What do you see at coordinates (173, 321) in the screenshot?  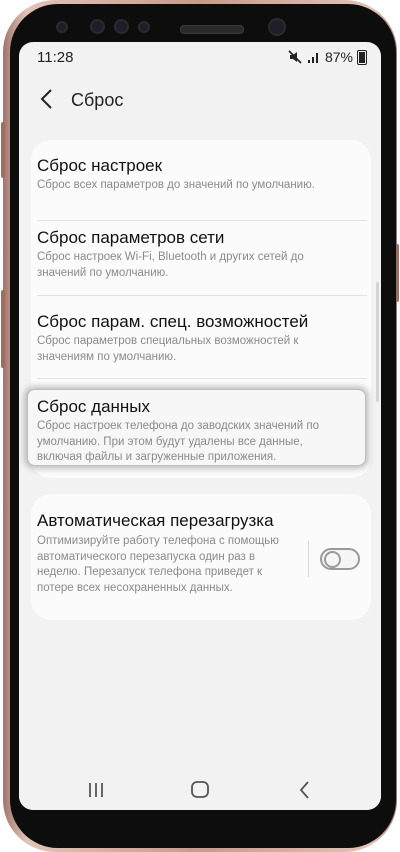 I see `item-title: Сброс парам. спец. возможностей` at bounding box center [173, 321].